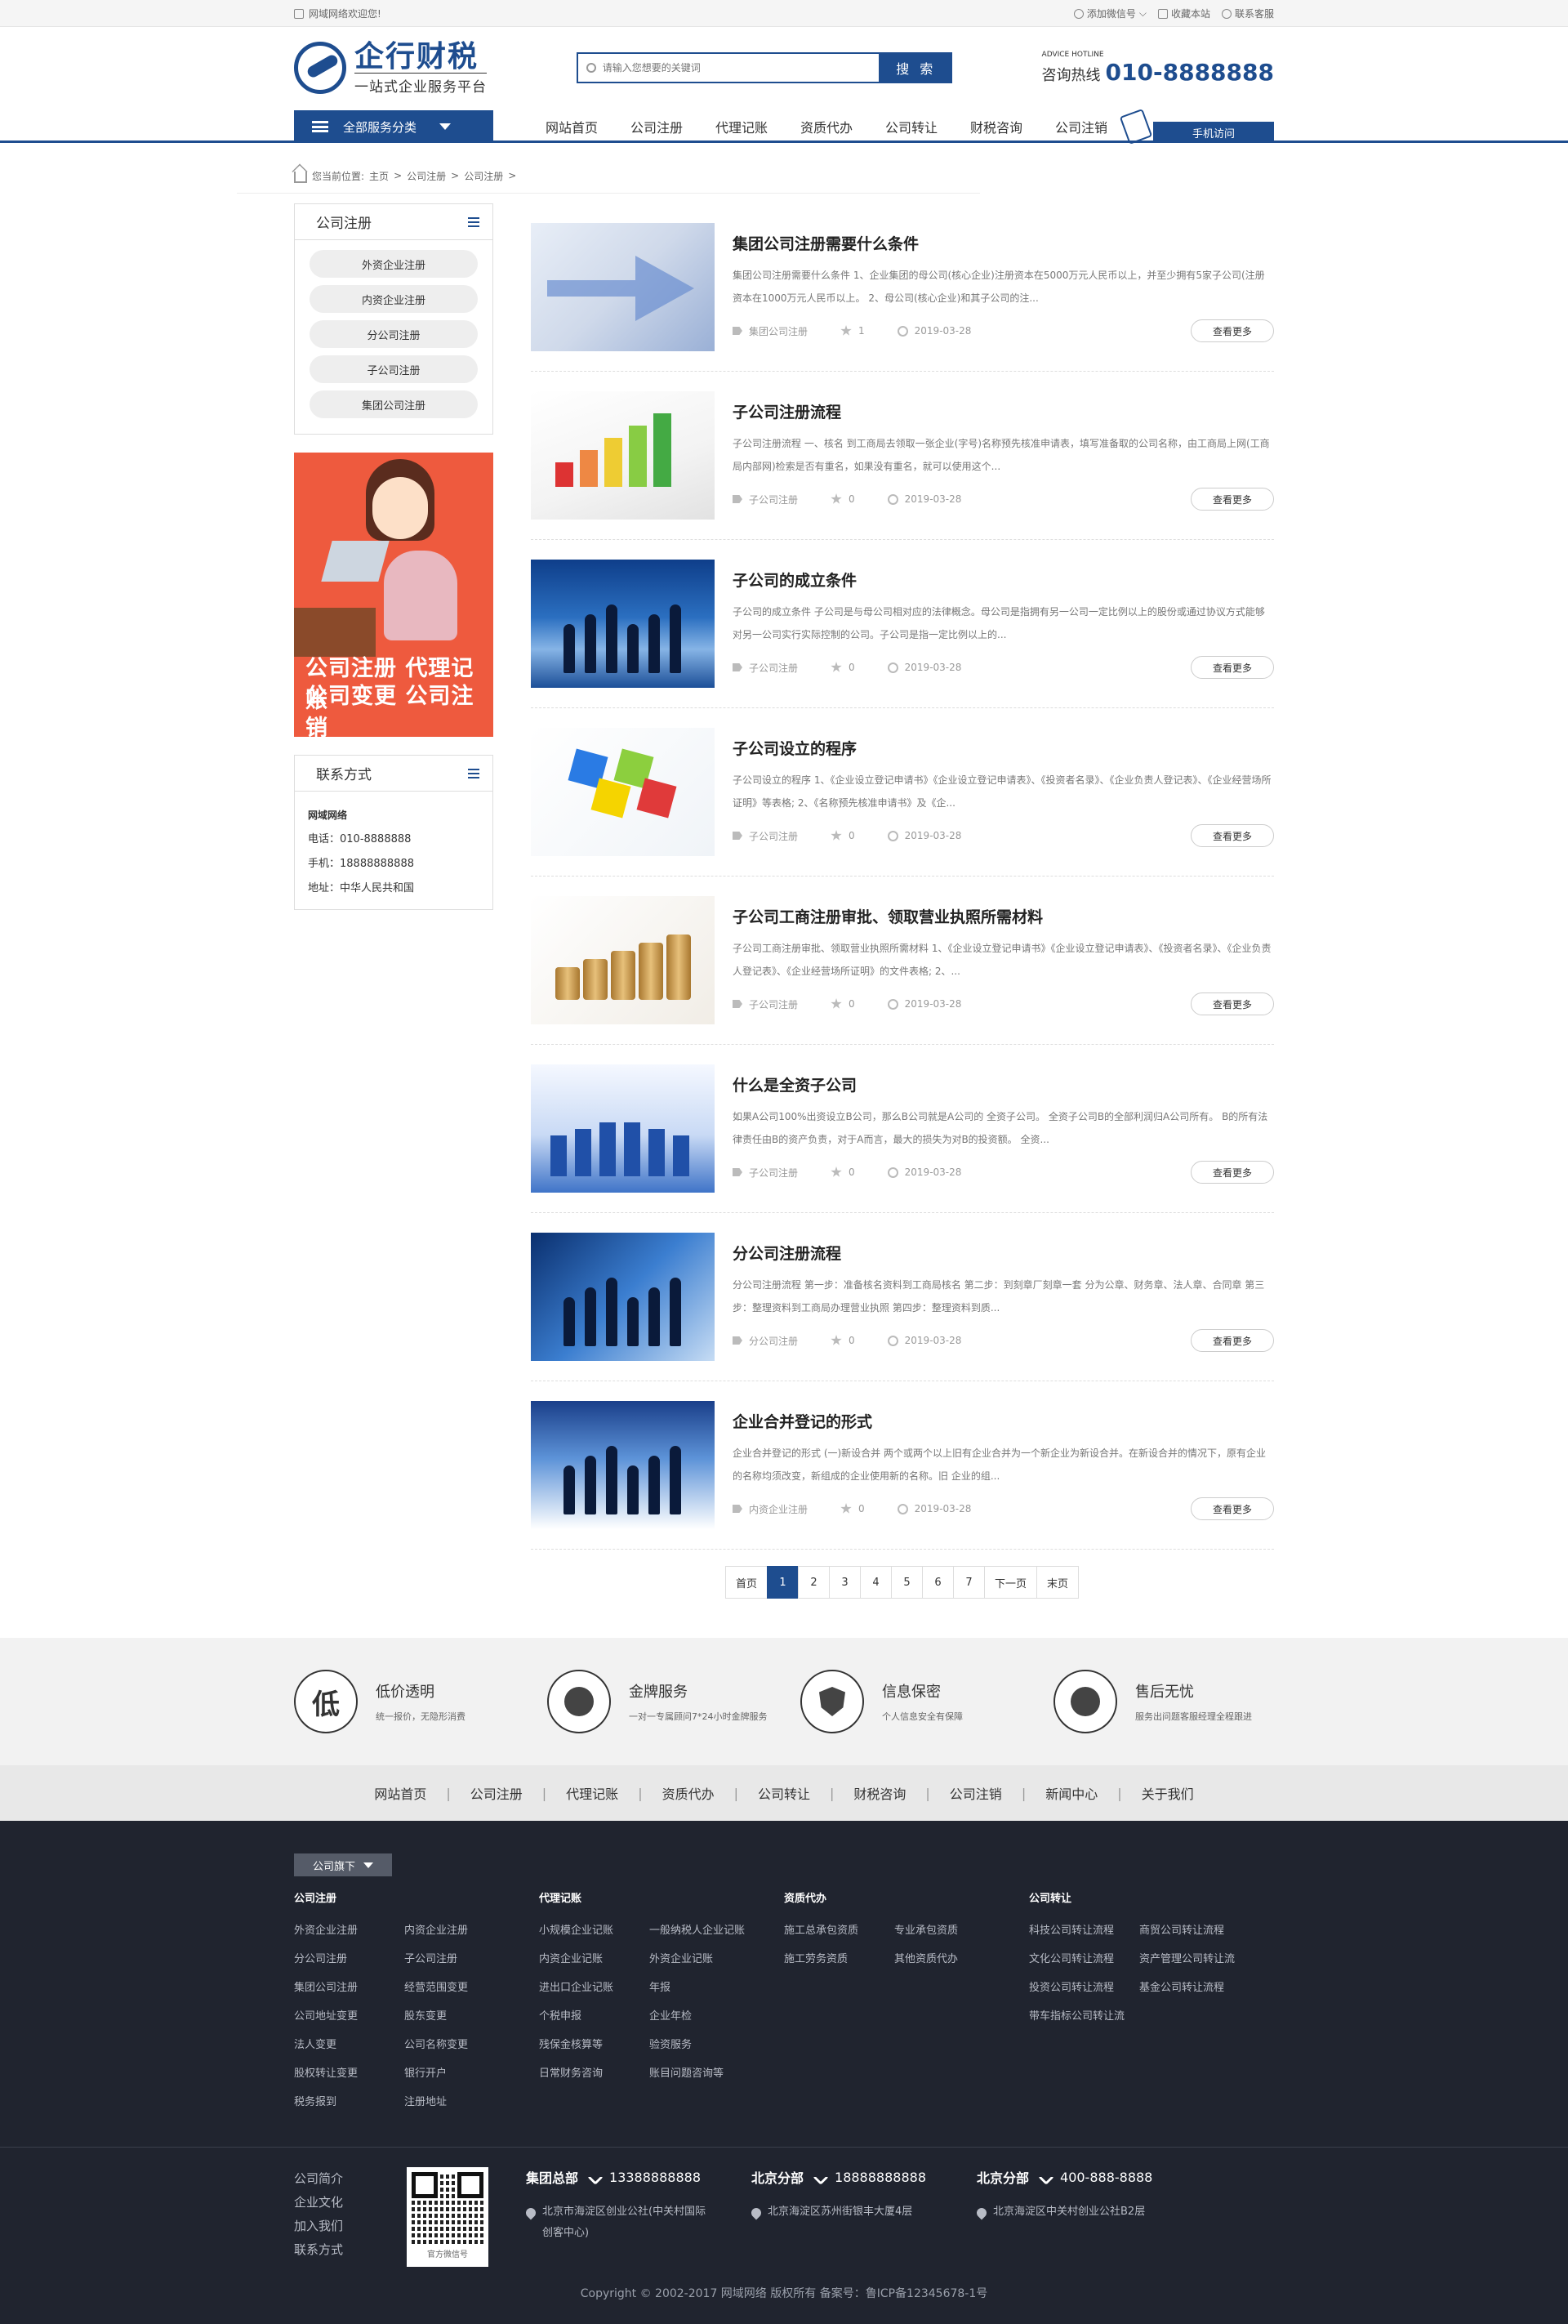  Describe the element at coordinates (594, 2073) in the screenshot. I see `footer-column-link: 日常财务咨询` at that location.